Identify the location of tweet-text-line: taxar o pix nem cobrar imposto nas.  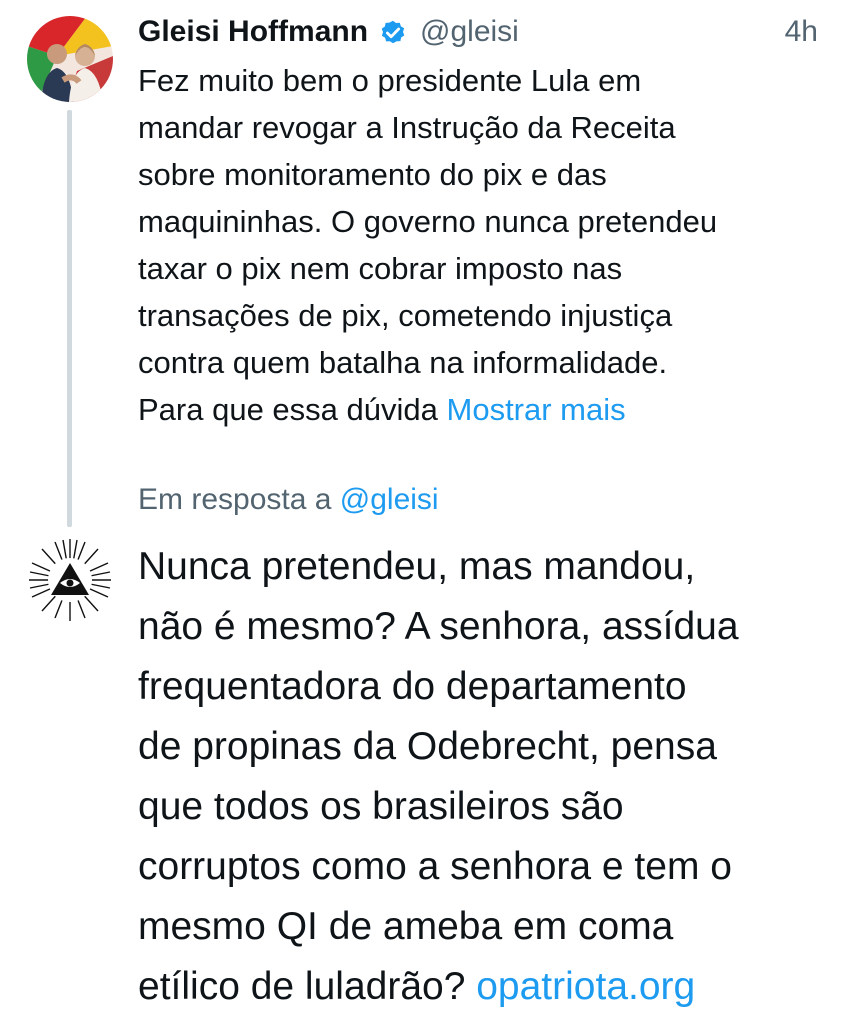
(380, 268).